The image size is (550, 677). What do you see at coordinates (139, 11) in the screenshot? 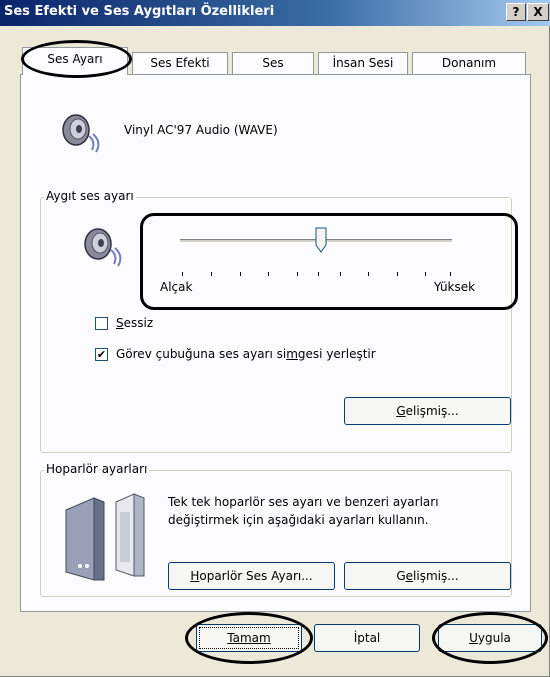
I see `window-title: Ses Efekti ve Ses Aygıtları Özellikleri` at bounding box center [139, 11].